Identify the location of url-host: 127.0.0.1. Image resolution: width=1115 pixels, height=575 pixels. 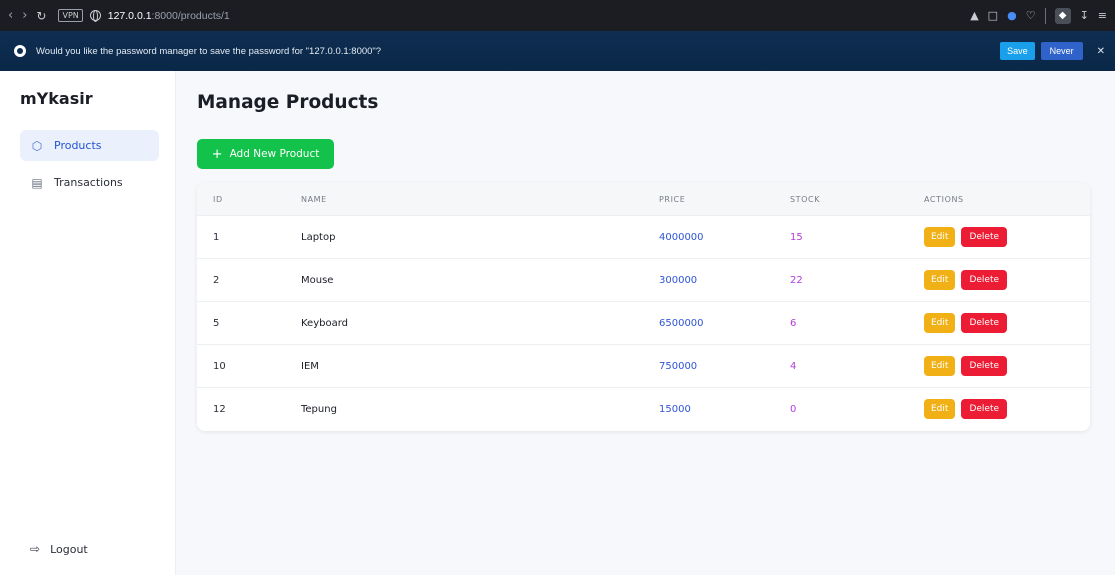
(129, 15).